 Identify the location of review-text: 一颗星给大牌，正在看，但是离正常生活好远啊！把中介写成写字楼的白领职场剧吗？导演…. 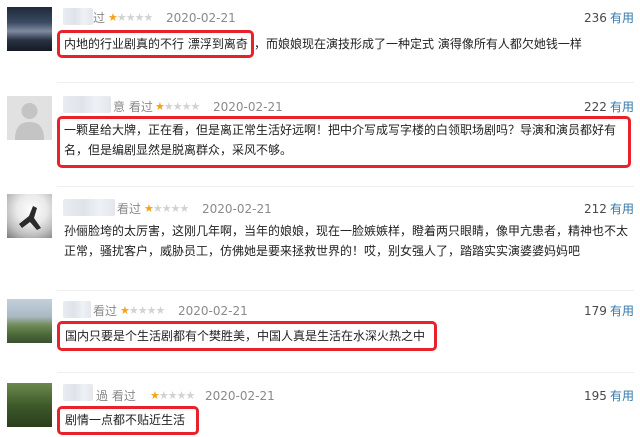
(340, 140).